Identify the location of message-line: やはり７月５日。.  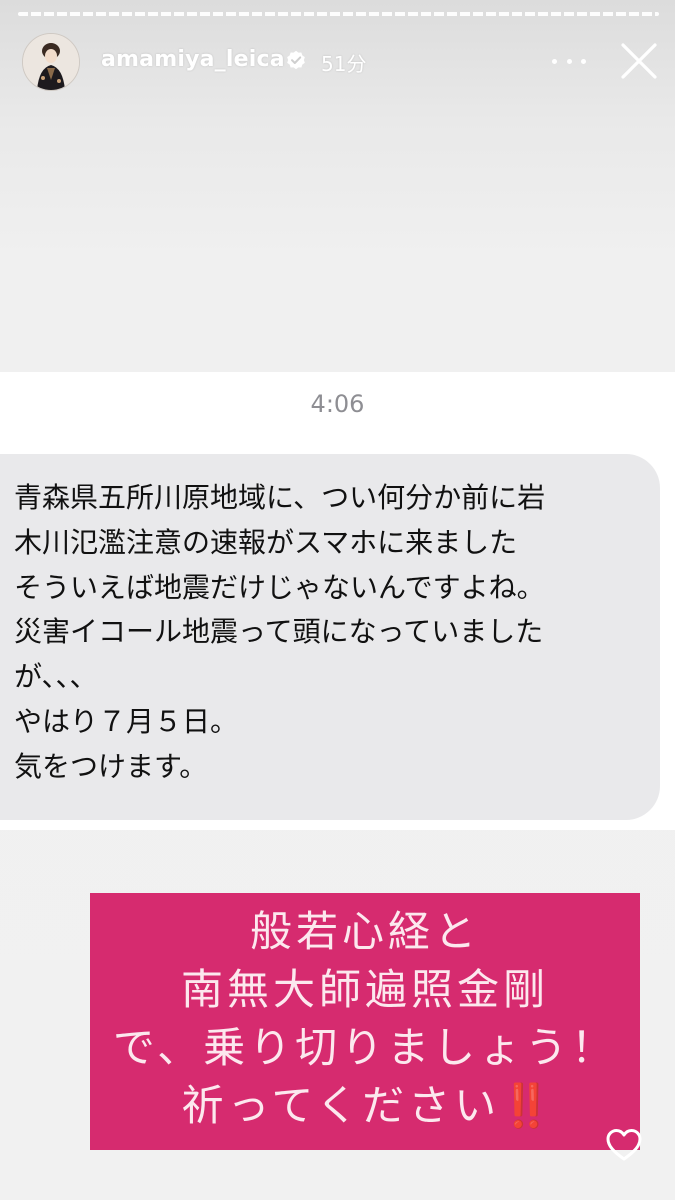
(126, 721).